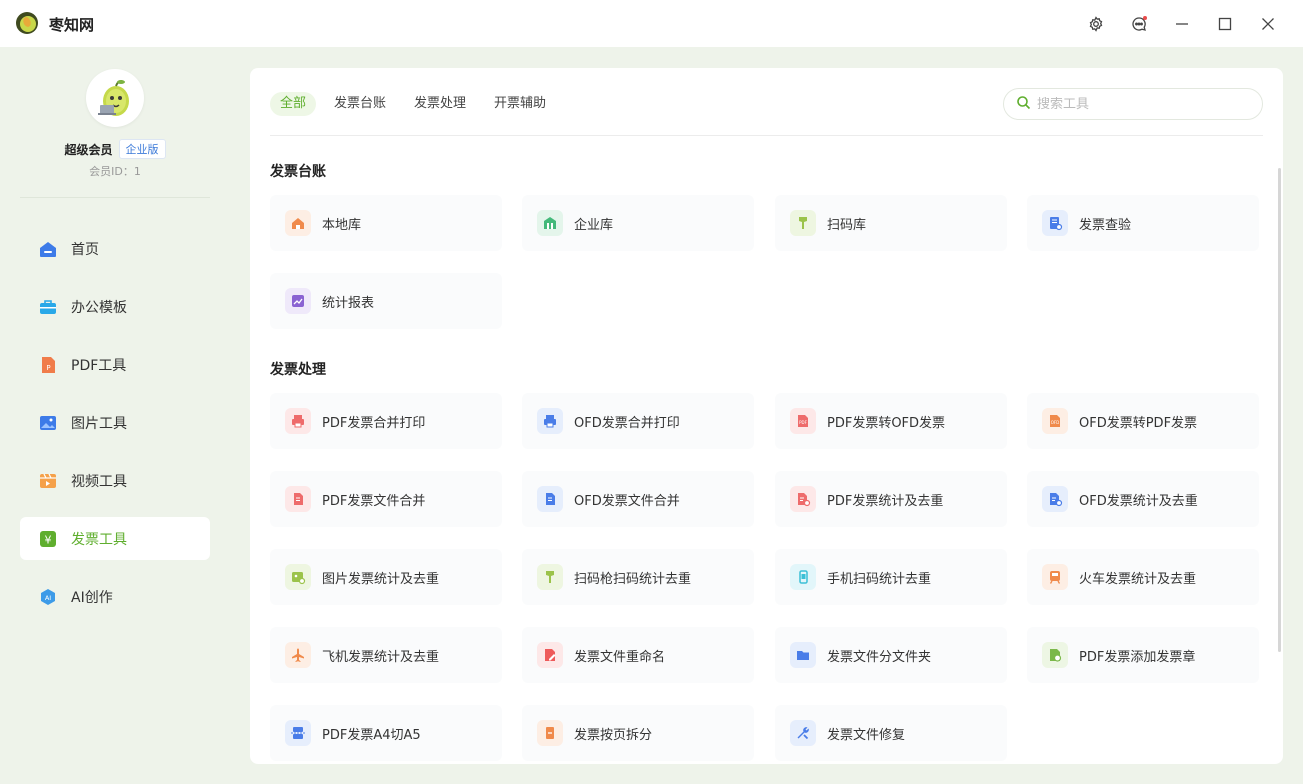 The image size is (1303, 784). Describe the element at coordinates (638, 499) in the screenshot. I see `tool-card: OFD发票文件合并` at that location.